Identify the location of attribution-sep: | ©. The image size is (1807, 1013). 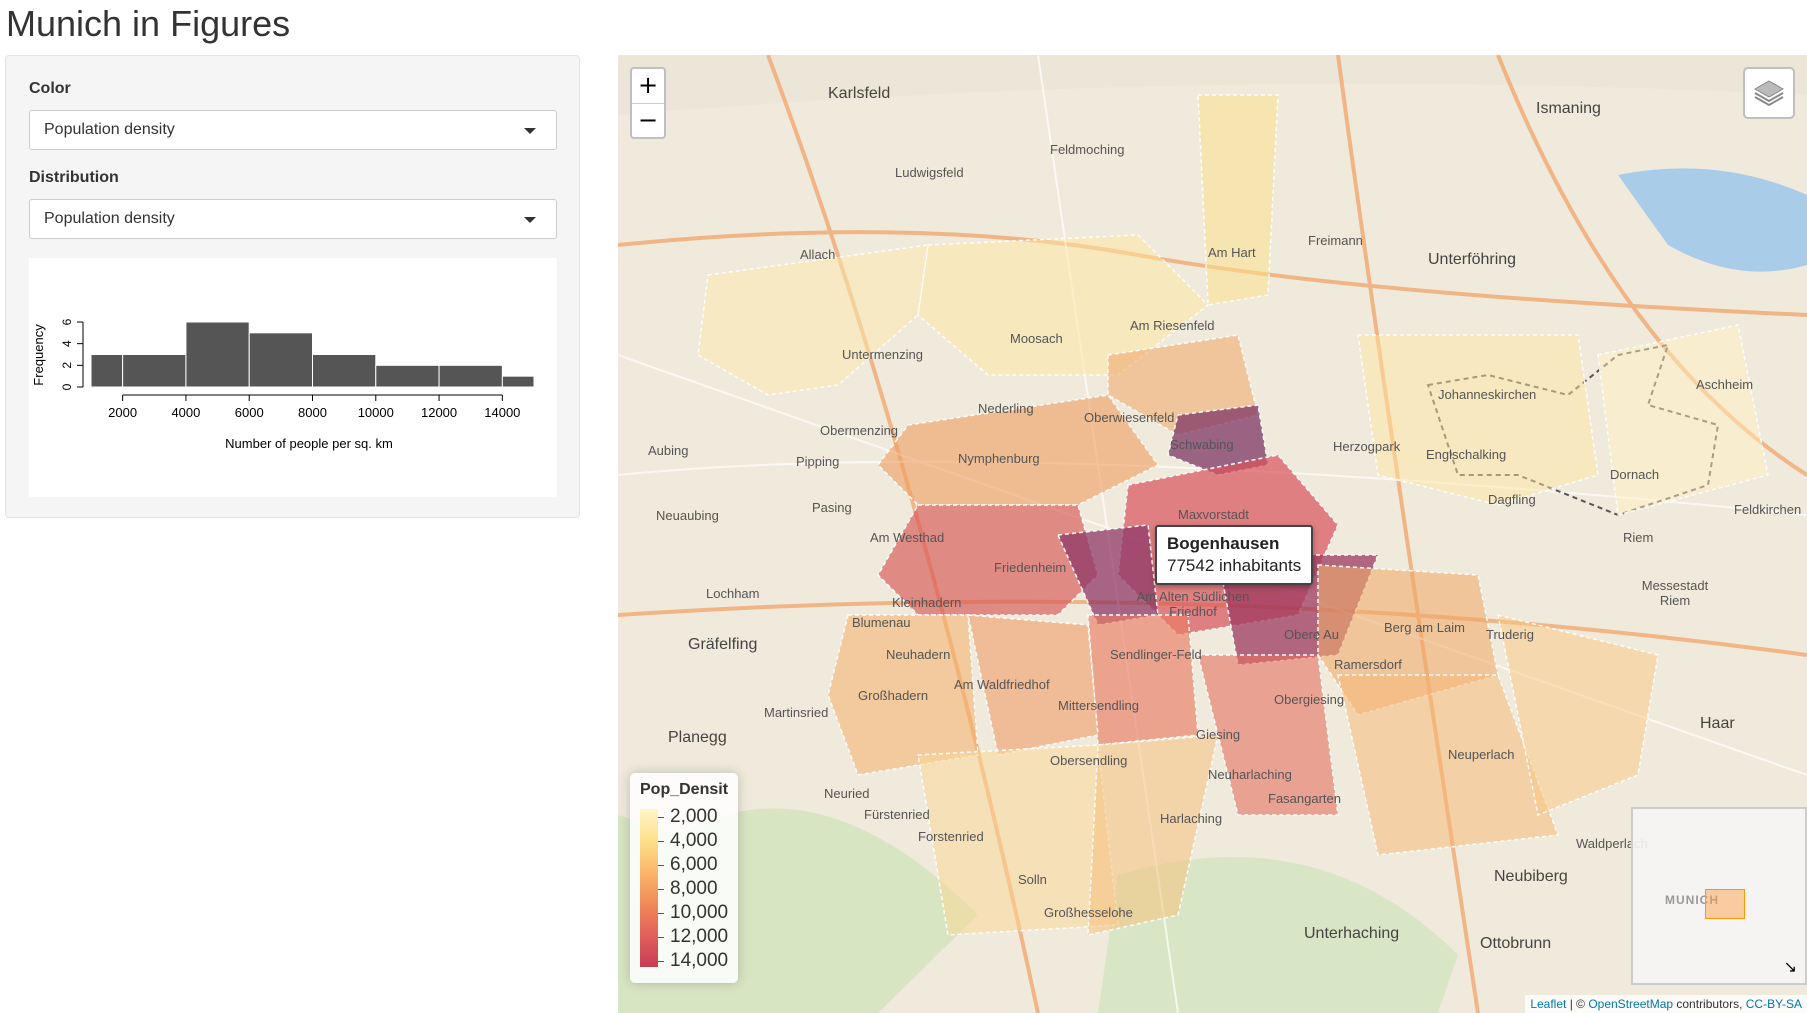
(1577, 1004).